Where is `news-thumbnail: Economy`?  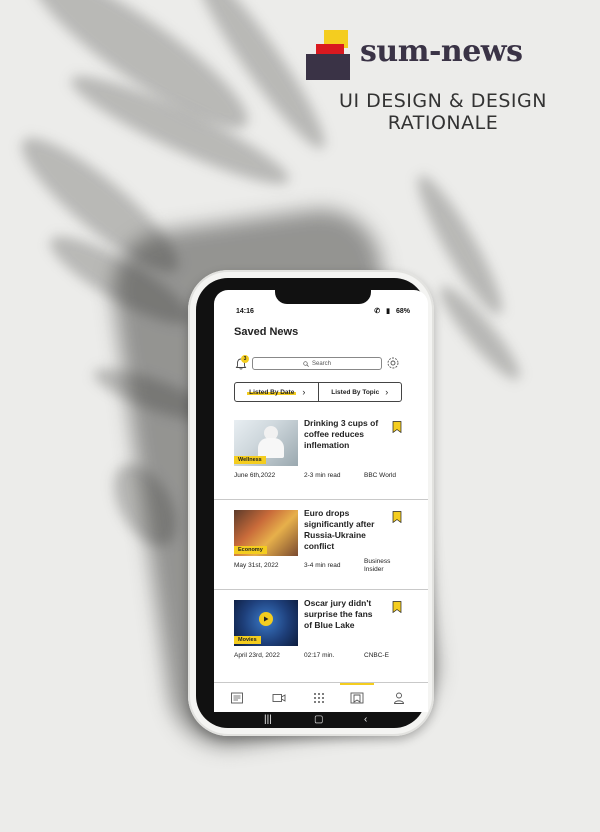 news-thumbnail: Economy is located at coordinates (266, 533).